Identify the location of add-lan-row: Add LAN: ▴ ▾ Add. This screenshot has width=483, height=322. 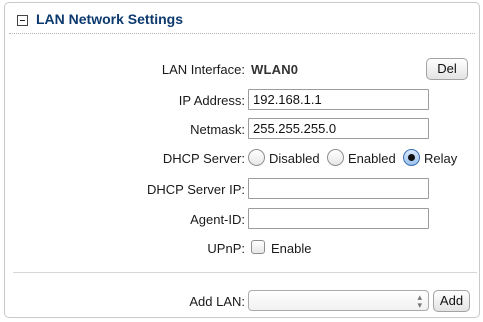
(243, 301).